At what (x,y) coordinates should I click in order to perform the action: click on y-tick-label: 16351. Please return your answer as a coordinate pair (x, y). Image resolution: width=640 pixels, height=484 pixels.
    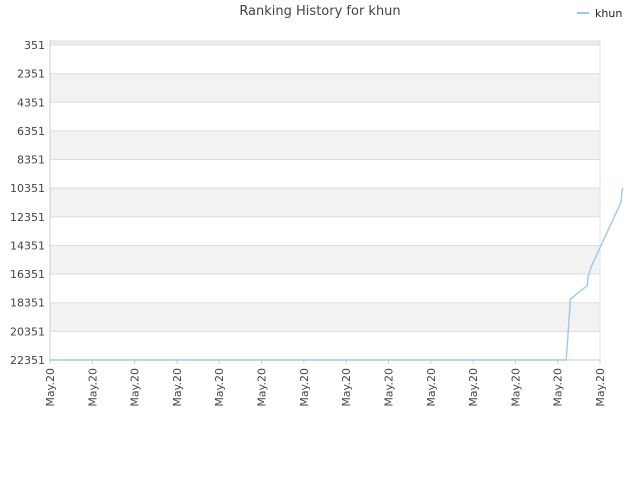
    Looking at the image, I should click on (27, 274).